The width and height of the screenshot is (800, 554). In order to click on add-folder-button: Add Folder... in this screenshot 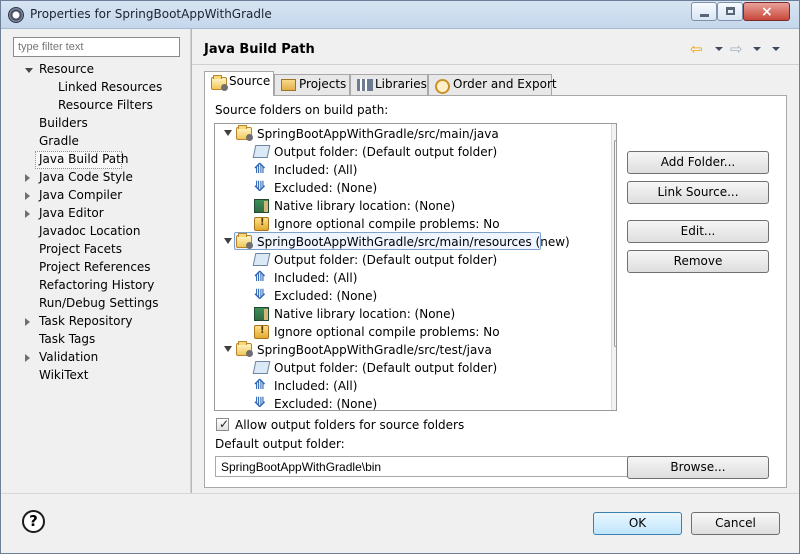, I will do `click(698, 162)`.